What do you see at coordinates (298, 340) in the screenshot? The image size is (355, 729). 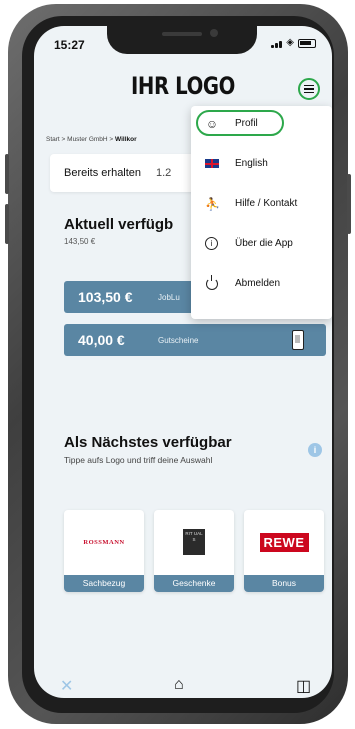 I see `phone-voucher-icon` at bounding box center [298, 340].